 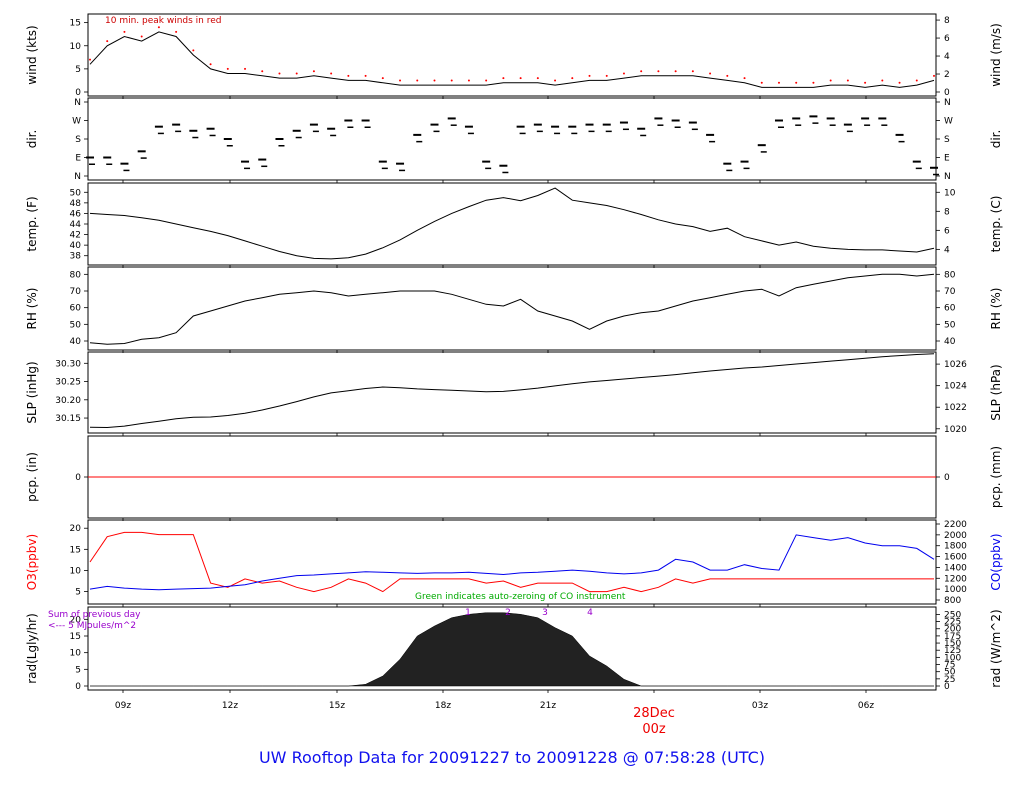 What do you see at coordinates (996, 648) in the screenshot?
I see `ylabel-right: rad (W/m^2)` at bounding box center [996, 648].